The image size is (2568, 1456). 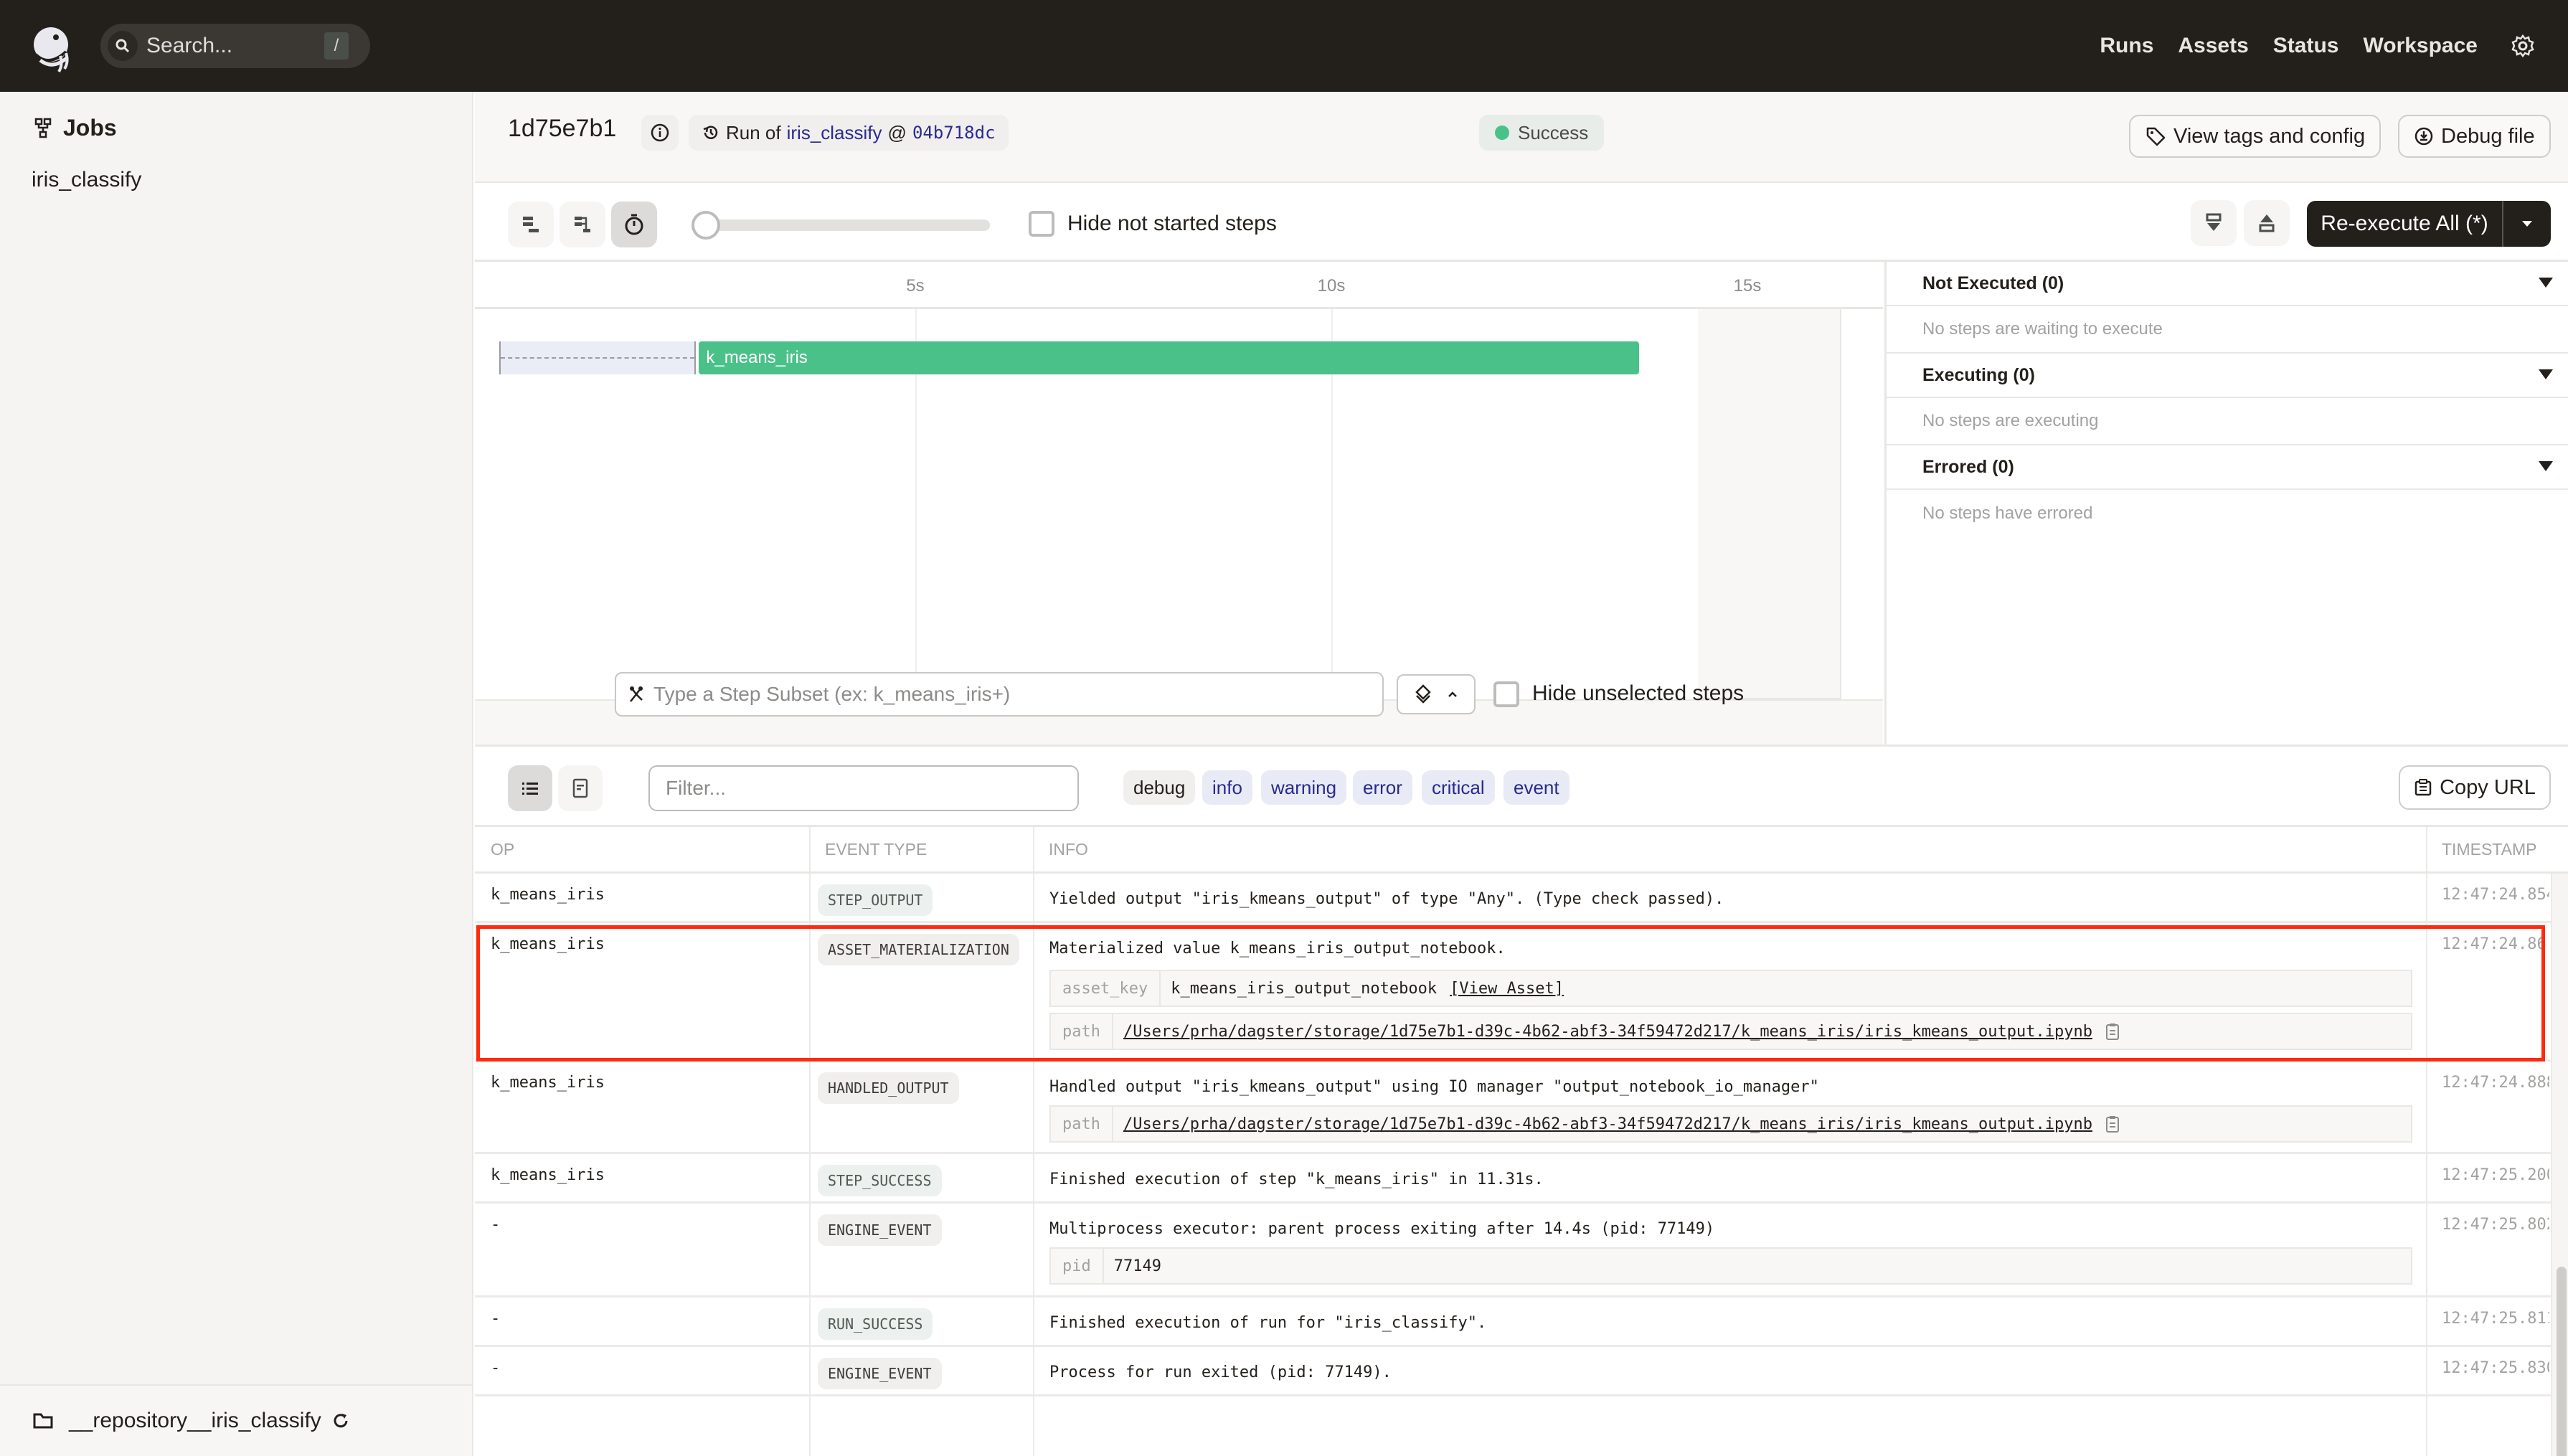 I want to click on event-type-badge: STEP_OUTPUT, so click(x=876, y=900).